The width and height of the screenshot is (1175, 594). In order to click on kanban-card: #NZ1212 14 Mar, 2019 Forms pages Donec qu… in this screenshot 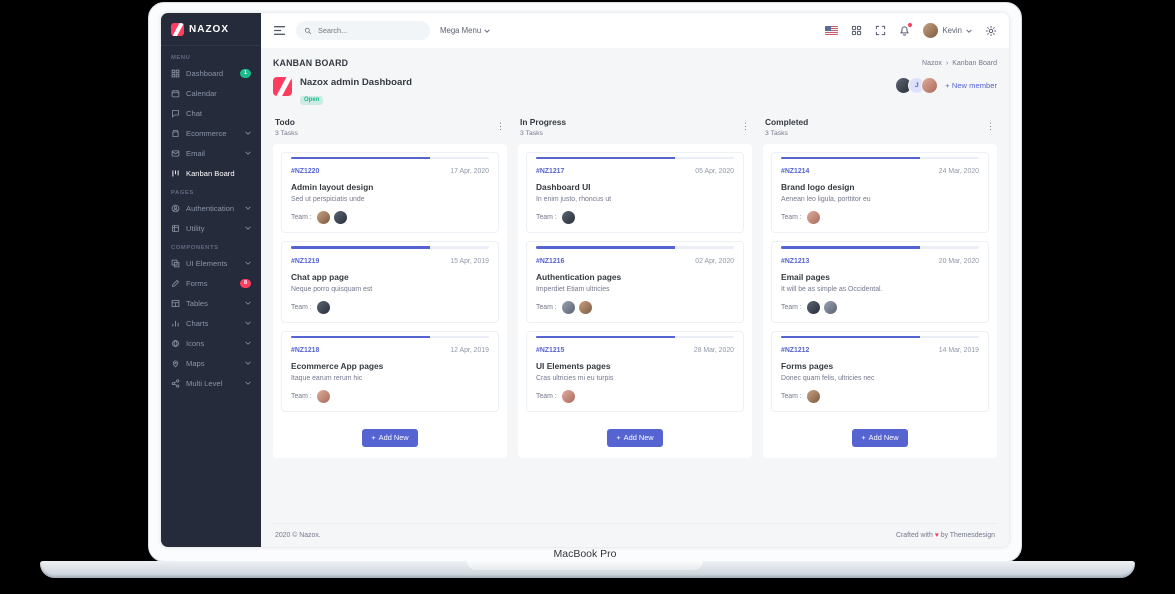, I will do `click(880, 371)`.